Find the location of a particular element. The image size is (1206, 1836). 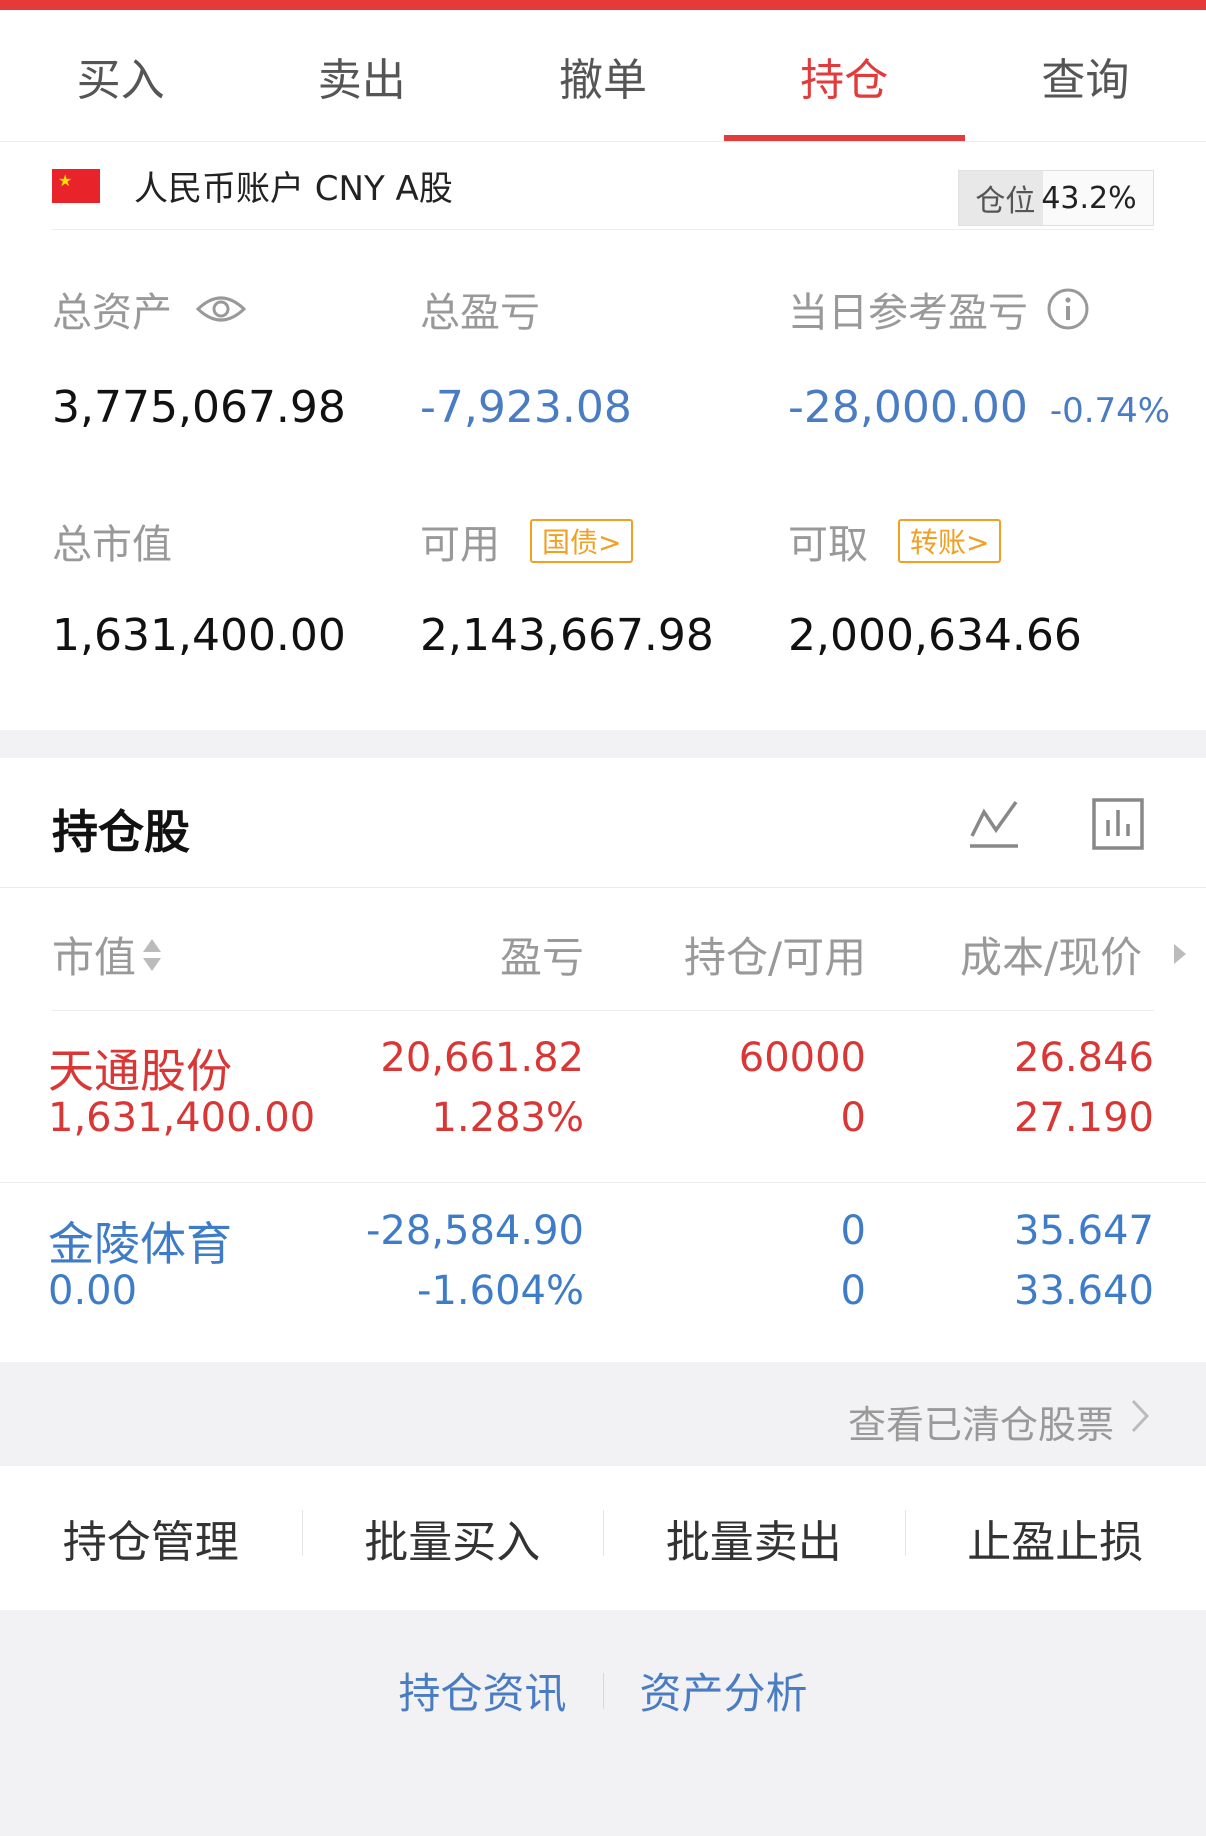

available-value: 2,143,667.98 is located at coordinates (567, 635).